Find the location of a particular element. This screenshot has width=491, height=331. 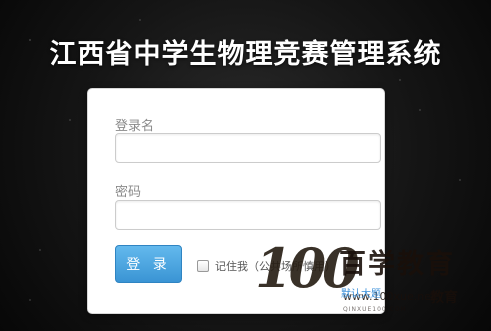

login-button: 登 录 is located at coordinates (148, 264).